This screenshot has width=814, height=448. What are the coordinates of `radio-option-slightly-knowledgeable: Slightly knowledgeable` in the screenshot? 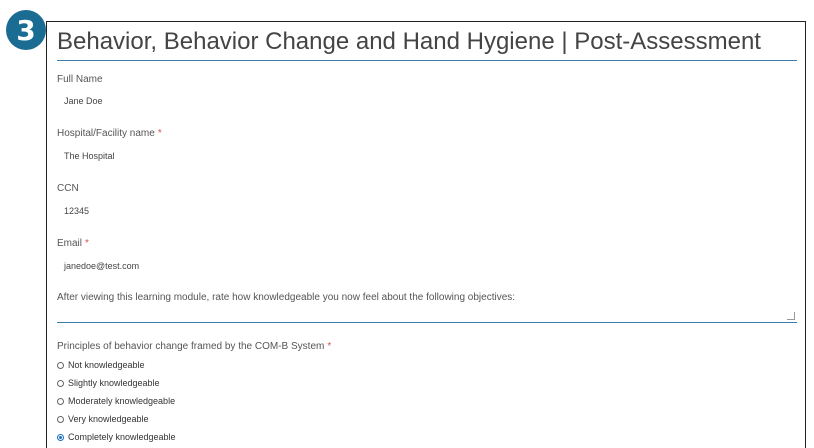 It's located at (108, 383).